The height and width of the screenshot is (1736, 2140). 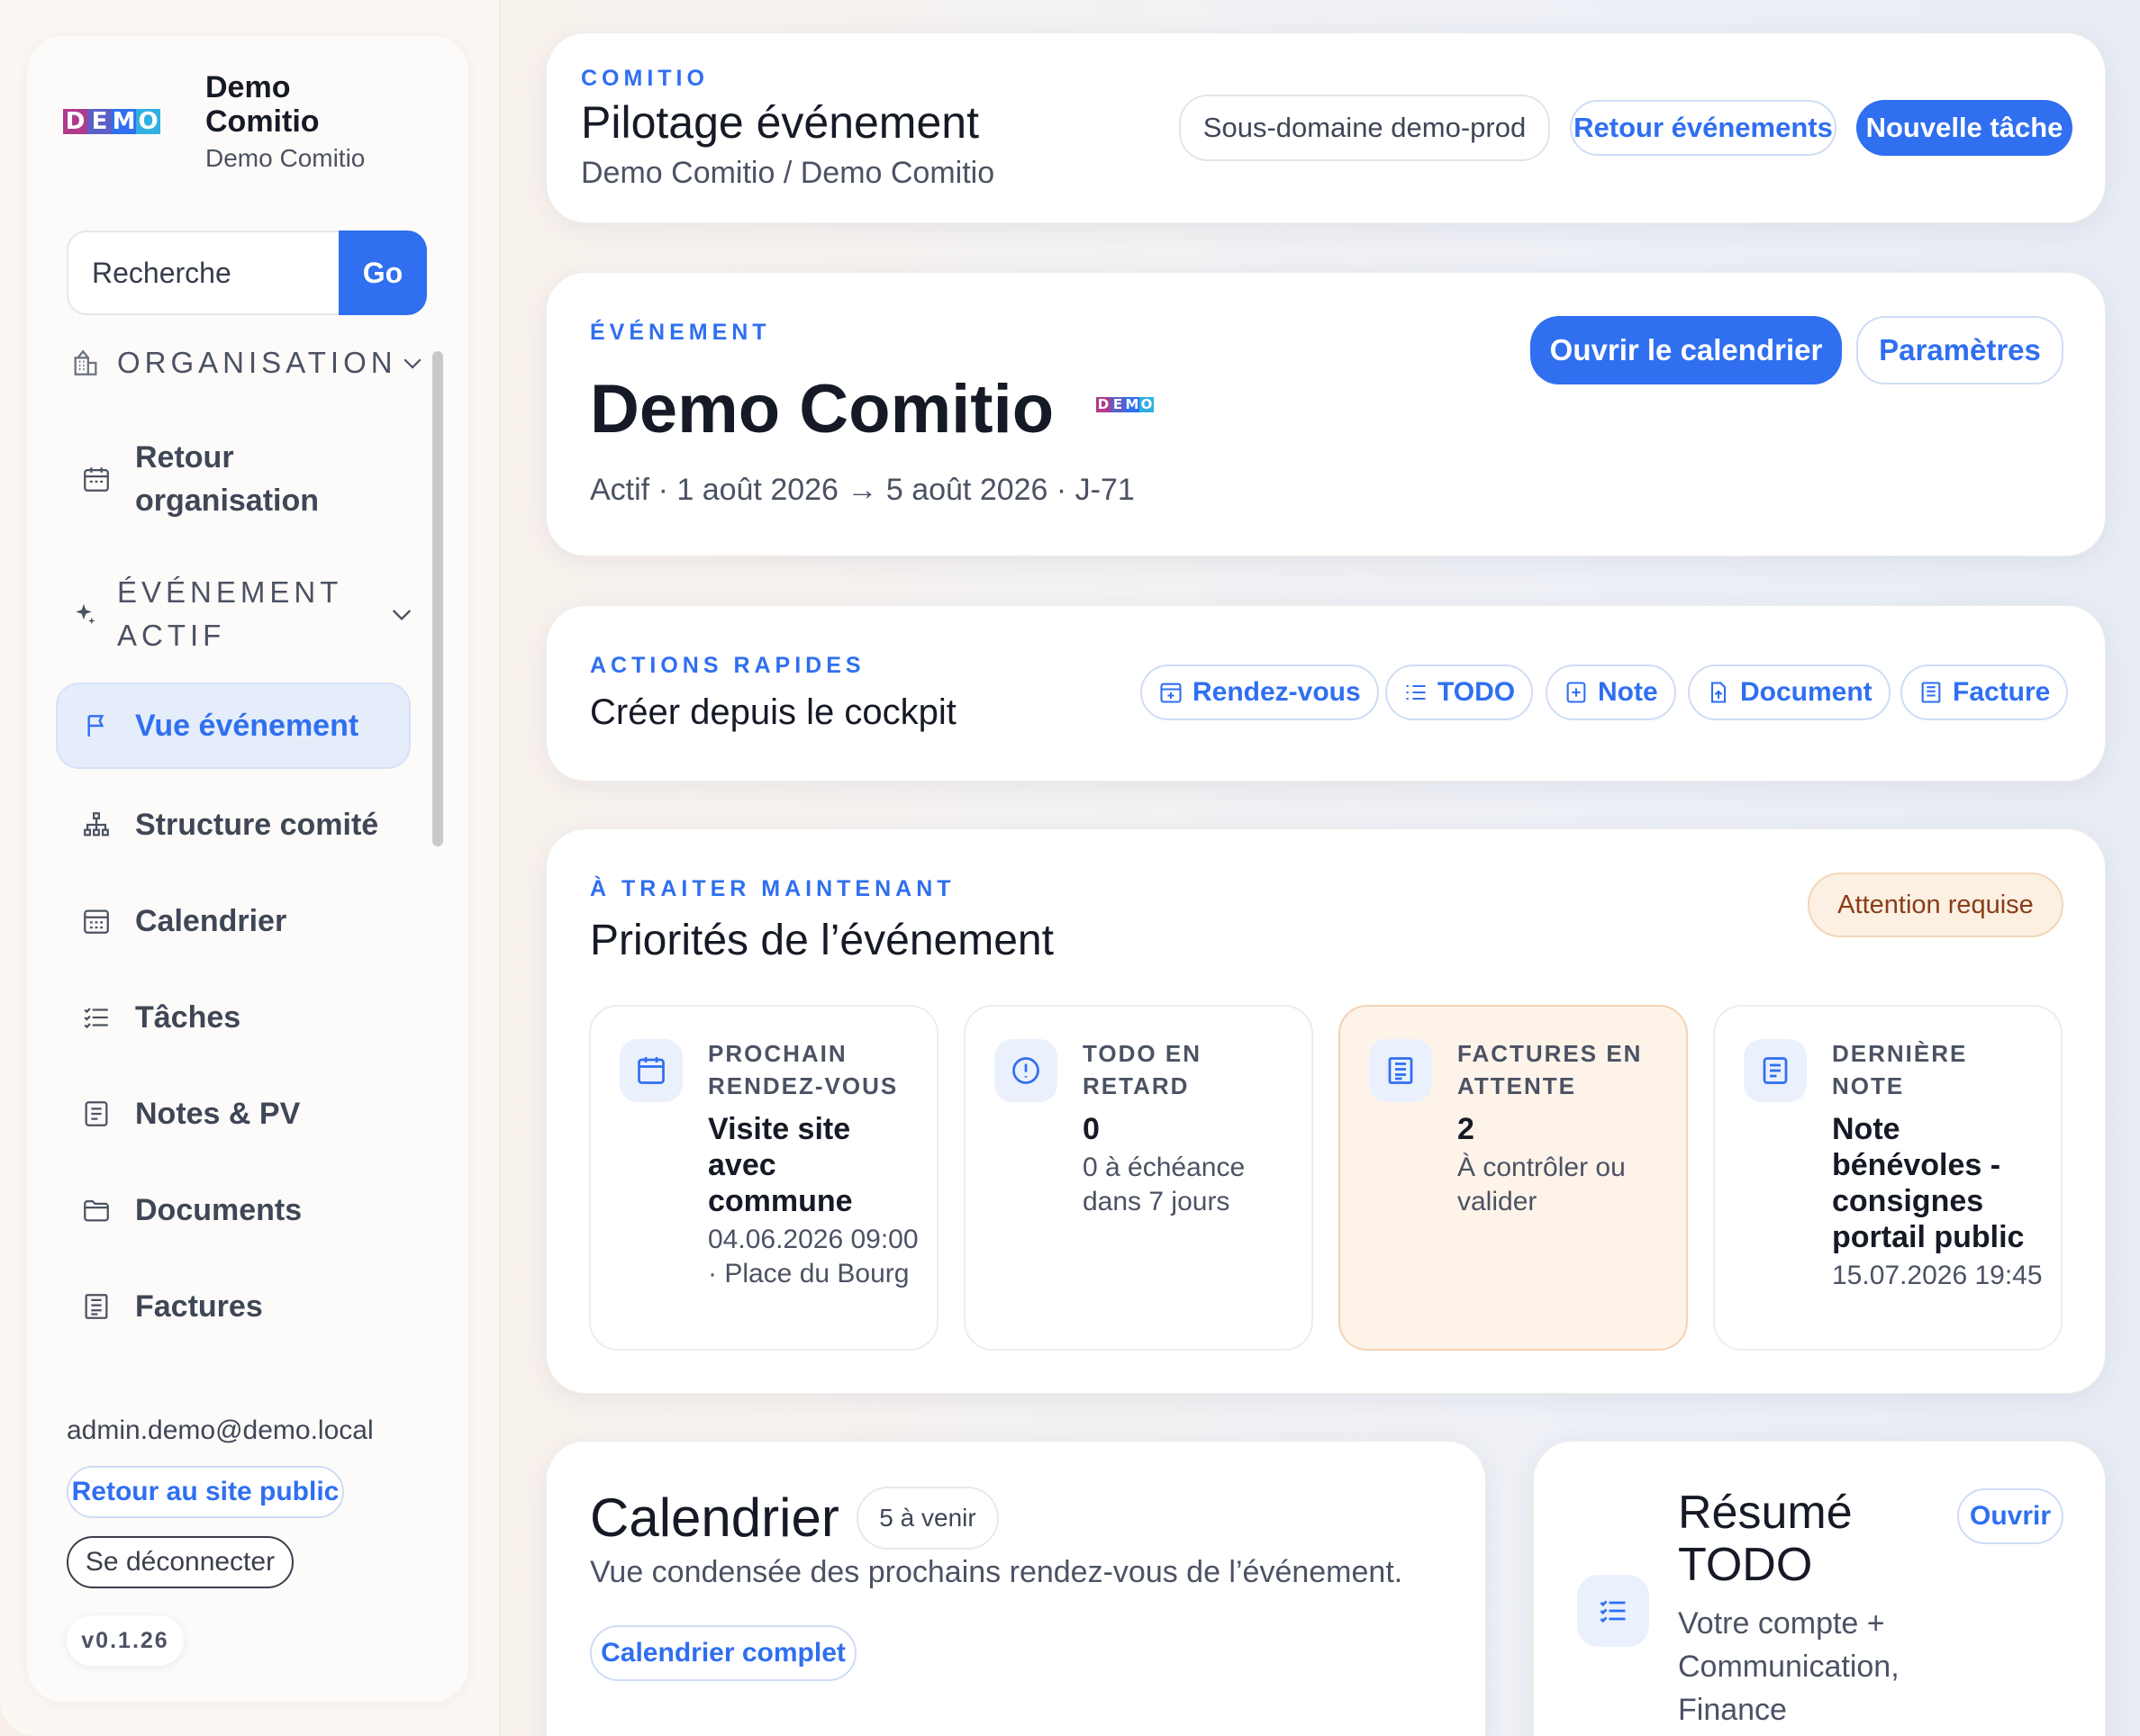 I want to click on version-badge: v0.1.26, so click(x=125, y=1640).